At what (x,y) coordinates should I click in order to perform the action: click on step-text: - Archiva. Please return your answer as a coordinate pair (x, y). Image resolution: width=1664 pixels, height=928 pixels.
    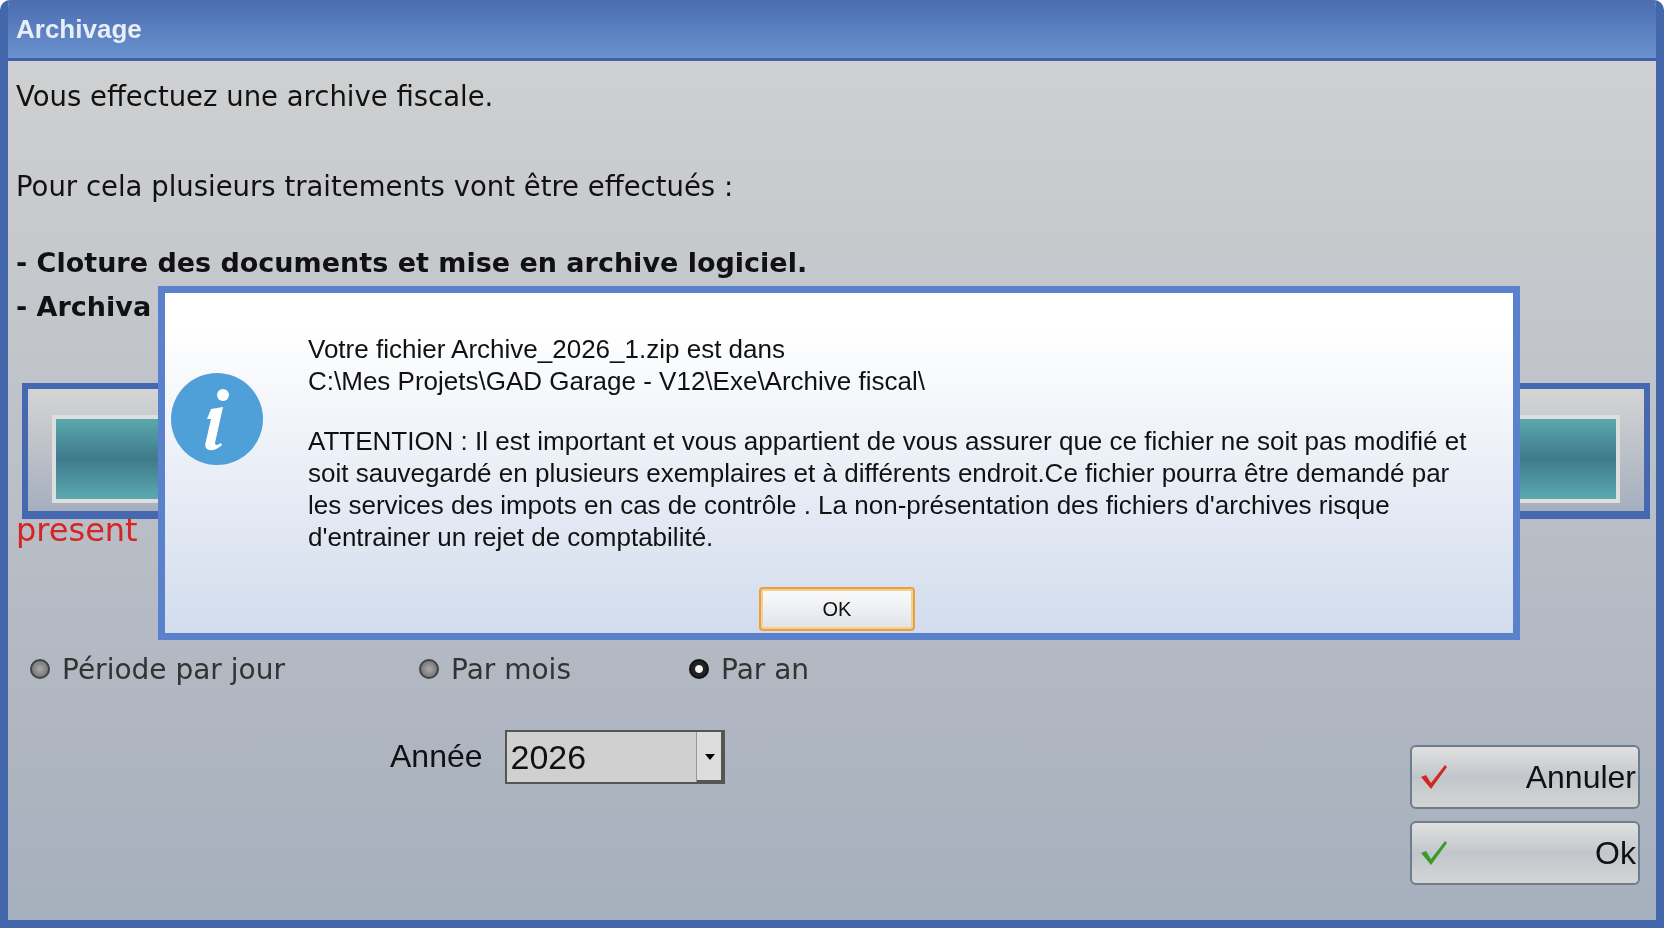
    Looking at the image, I should click on (84, 306).